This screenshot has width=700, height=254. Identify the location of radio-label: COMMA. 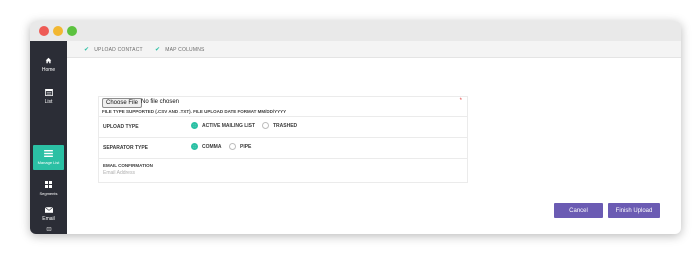
(212, 146).